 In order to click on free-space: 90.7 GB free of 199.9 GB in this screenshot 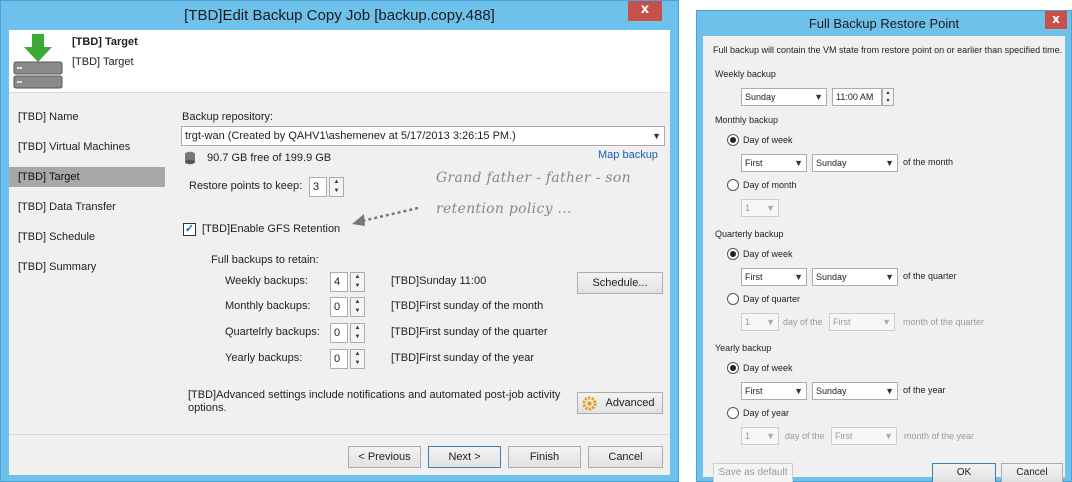, I will do `click(269, 158)`.